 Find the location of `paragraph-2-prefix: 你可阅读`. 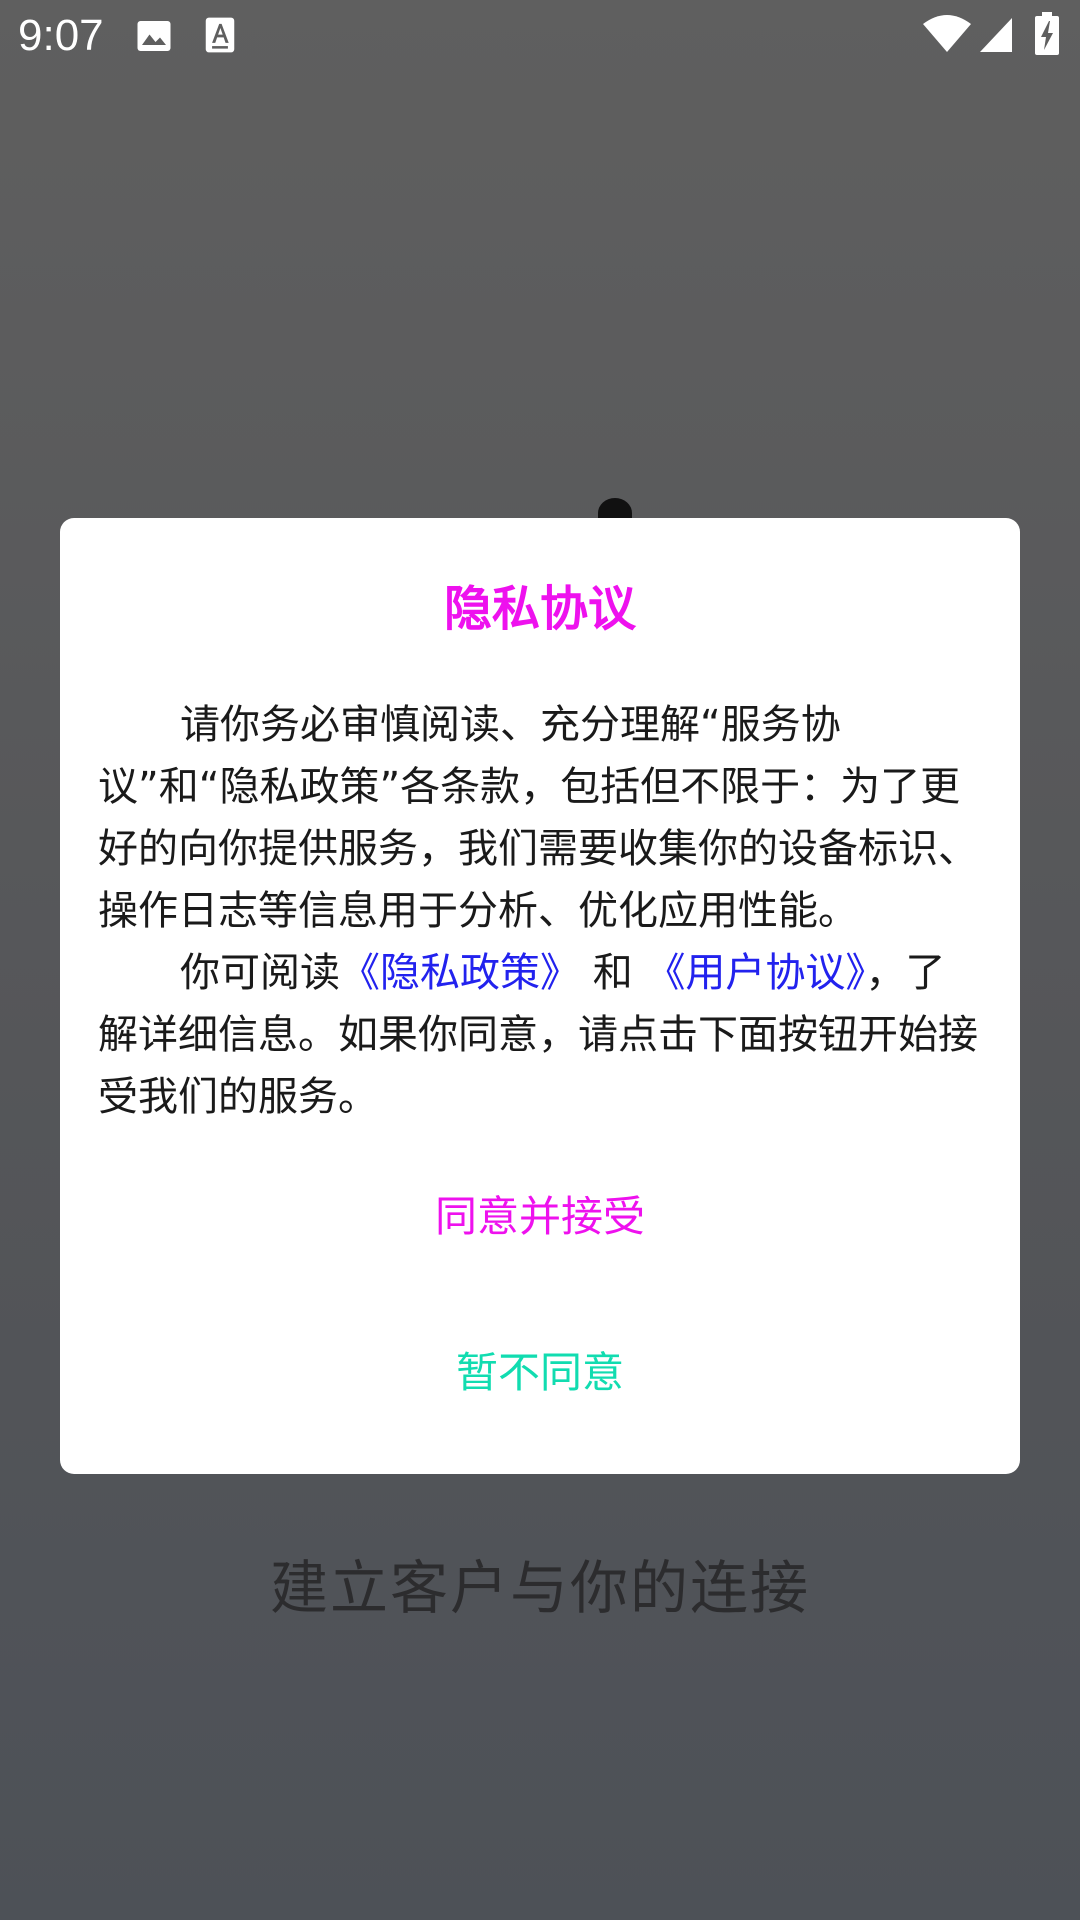

paragraph-2-prefix: 你可阅读 is located at coordinates (260, 973).